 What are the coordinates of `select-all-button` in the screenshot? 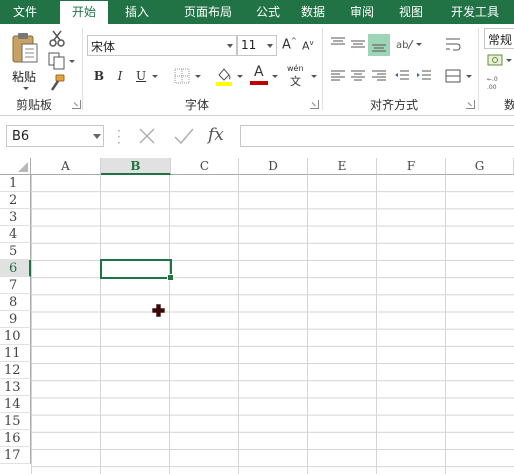 It's located at (15, 166).